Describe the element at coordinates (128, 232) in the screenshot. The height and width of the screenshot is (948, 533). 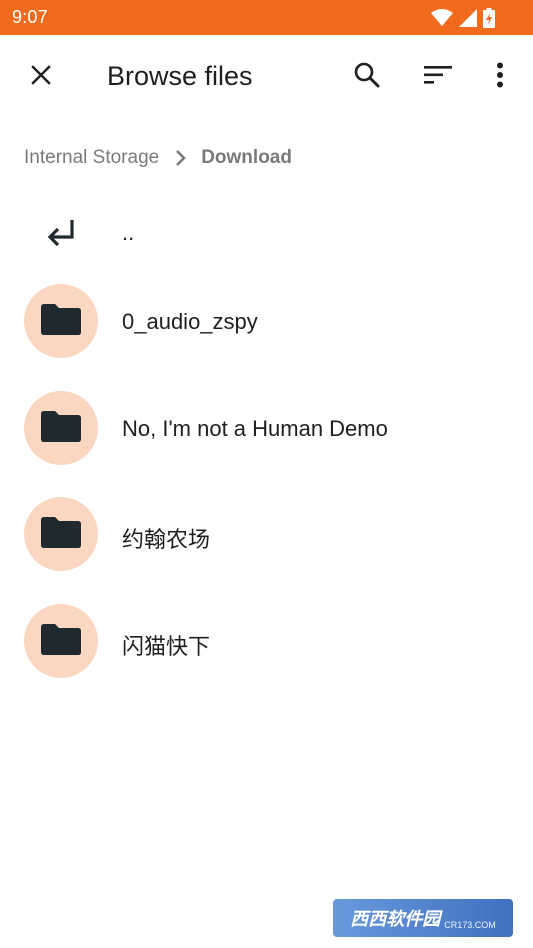
I see `parent-directory-label: ..` at that location.